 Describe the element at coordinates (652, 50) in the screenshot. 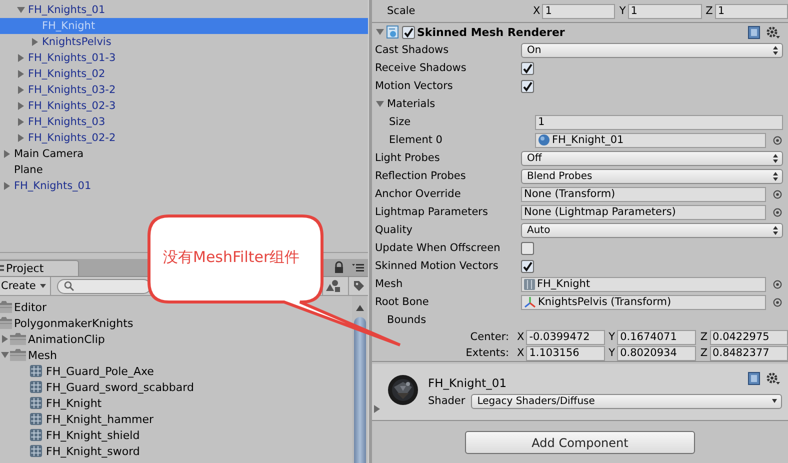

I see `dropdown: On` at that location.